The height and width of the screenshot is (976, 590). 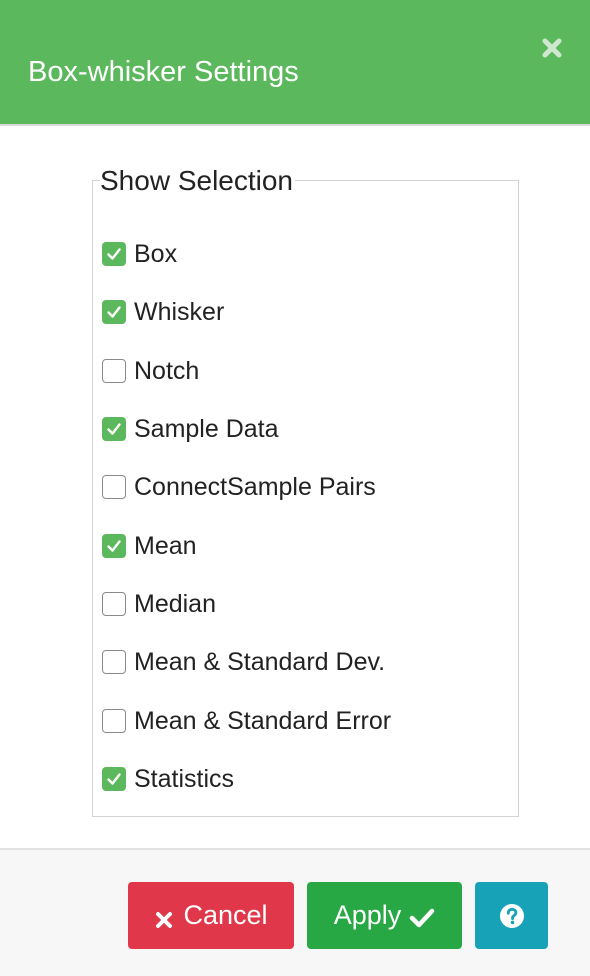 What do you see at coordinates (167, 371) in the screenshot?
I see `option-label: Notch` at bounding box center [167, 371].